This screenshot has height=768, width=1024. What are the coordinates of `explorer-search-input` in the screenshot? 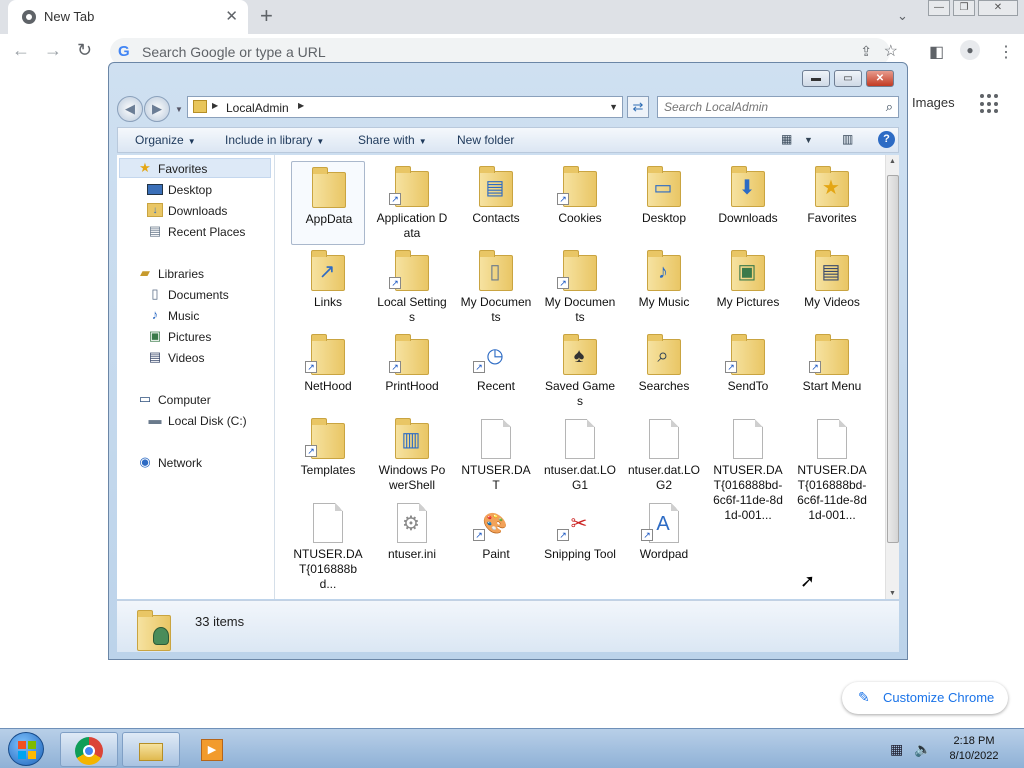 It's located at (769, 107).